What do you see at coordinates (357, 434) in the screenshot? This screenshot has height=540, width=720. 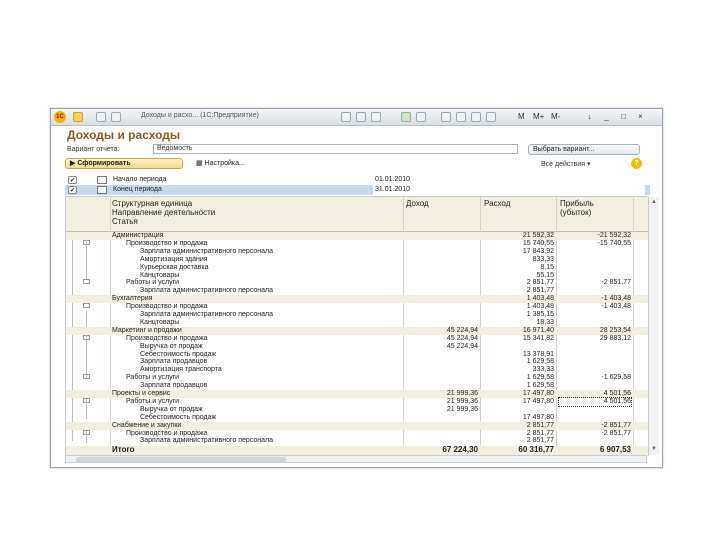 I see `table-row: Производство и продажа 2 851,77 -2 851,77` at bounding box center [357, 434].